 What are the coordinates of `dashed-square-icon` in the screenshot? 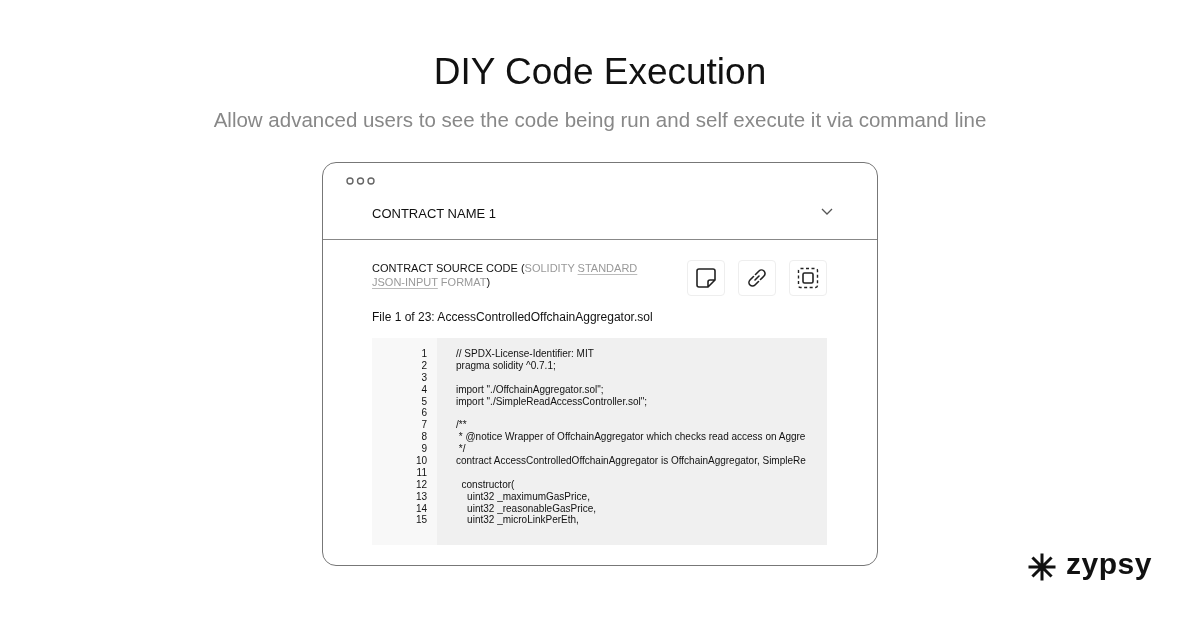 It's located at (808, 278).